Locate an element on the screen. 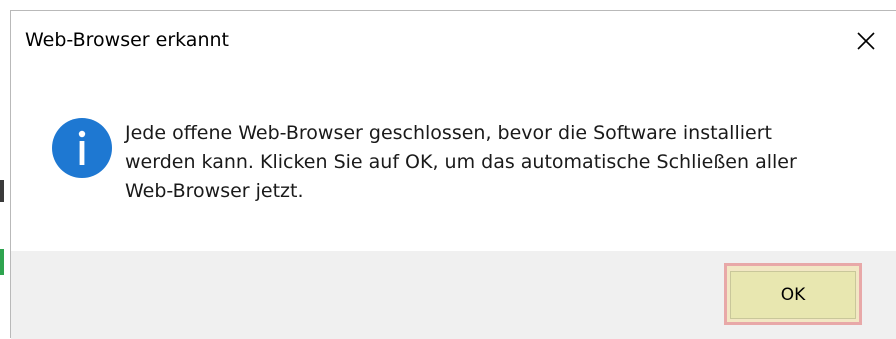  message-line: Web-Browser jetzt. is located at coordinates (214, 191).